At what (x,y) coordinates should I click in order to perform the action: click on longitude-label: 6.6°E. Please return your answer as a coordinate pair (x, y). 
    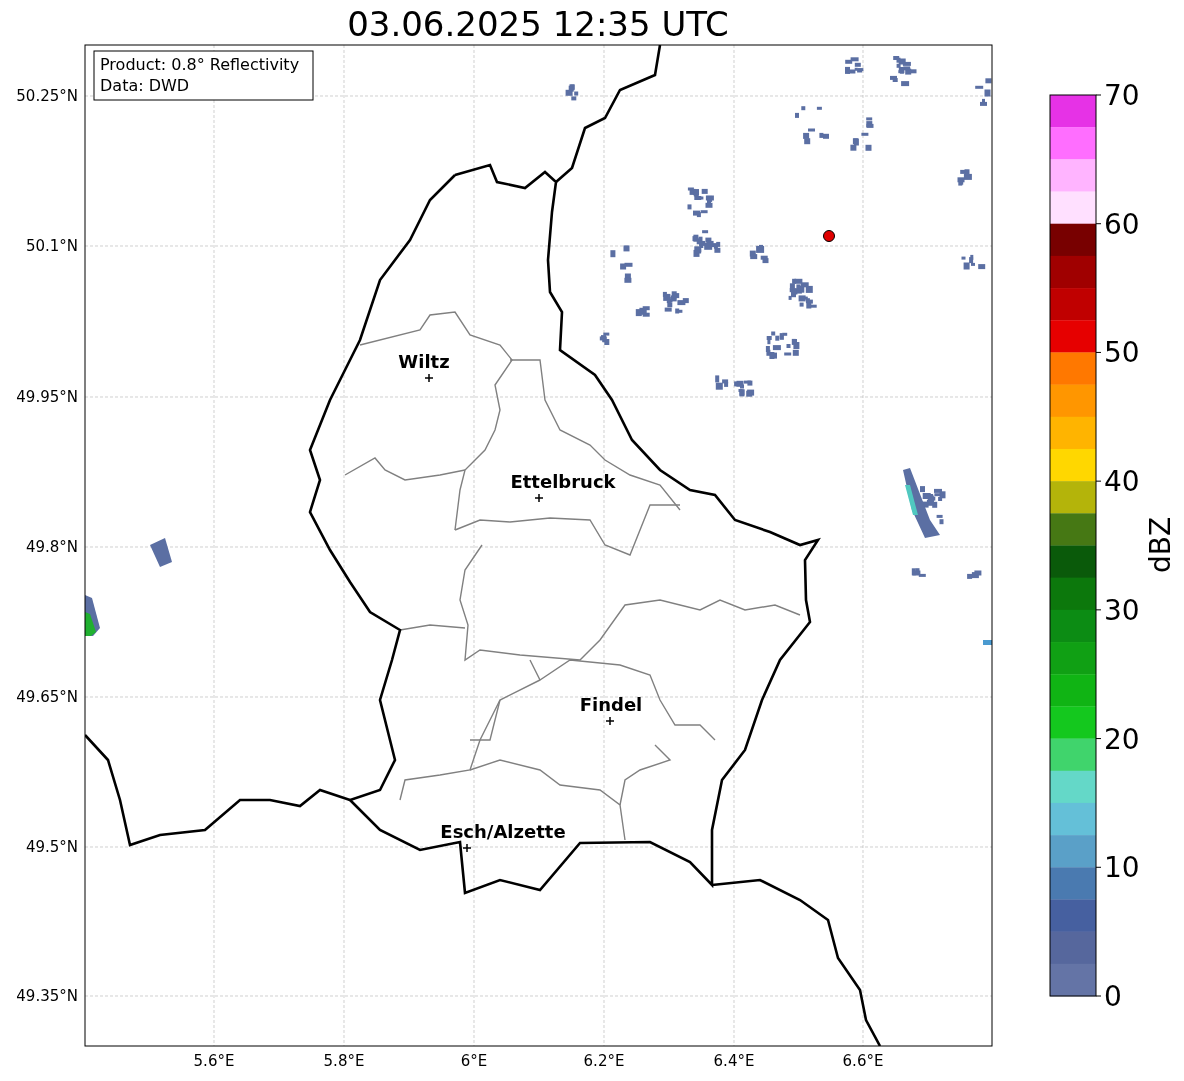
    Looking at the image, I should click on (863, 1061).